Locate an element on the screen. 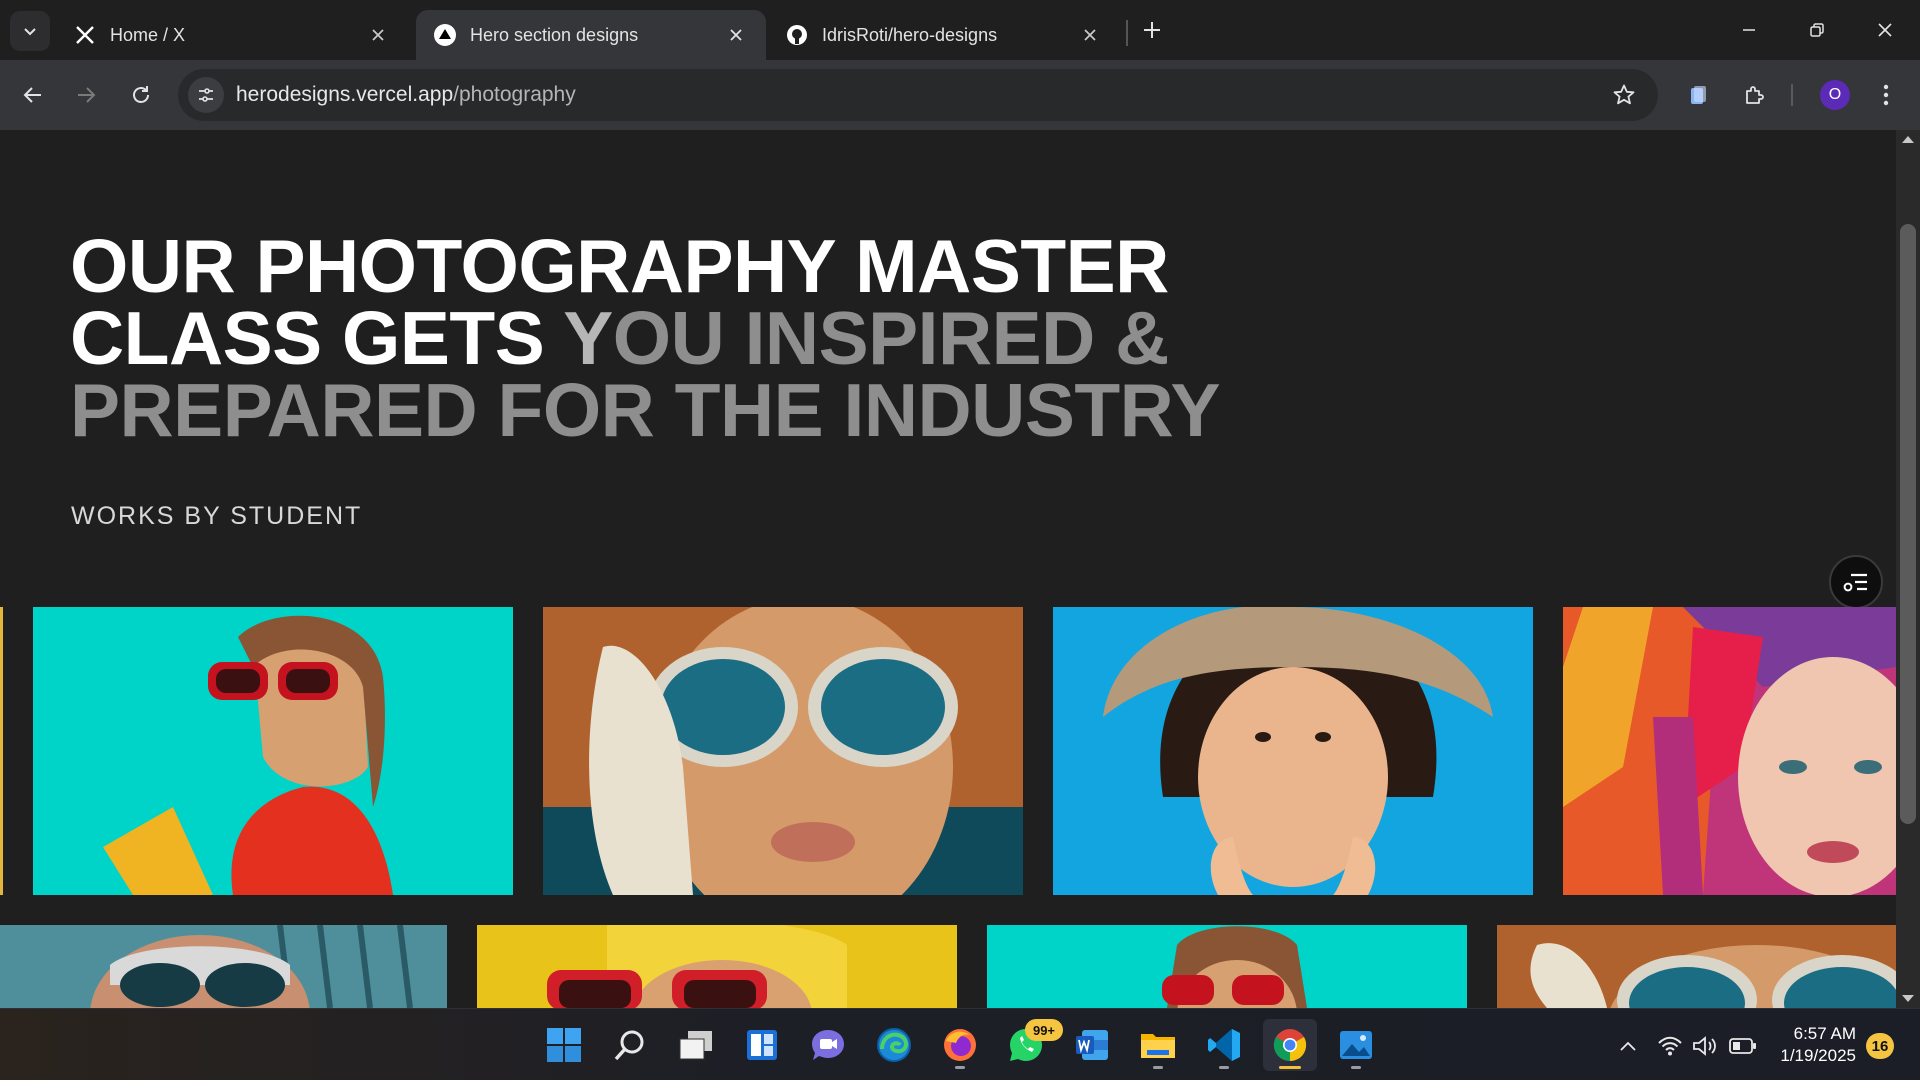 This screenshot has height=1080, width=1920. task-view-icon is located at coordinates (695, 1045).